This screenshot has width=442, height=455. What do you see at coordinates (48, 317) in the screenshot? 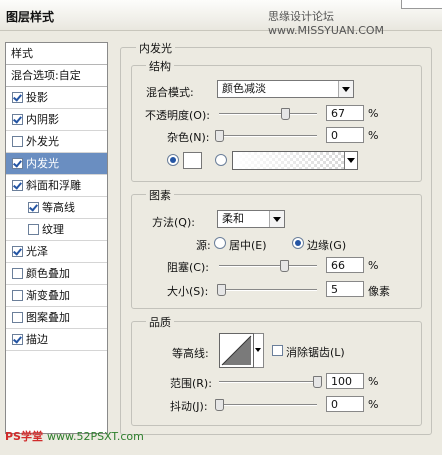
I see `sidebar-item-label: 图案叠加` at bounding box center [48, 317].